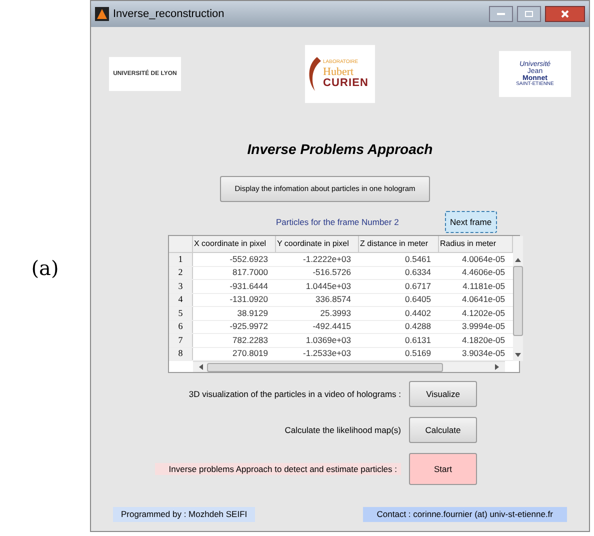 This screenshot has width=594, height=536. I want to click on table-cell-text: 4.0641e-05, so click(483, 300).